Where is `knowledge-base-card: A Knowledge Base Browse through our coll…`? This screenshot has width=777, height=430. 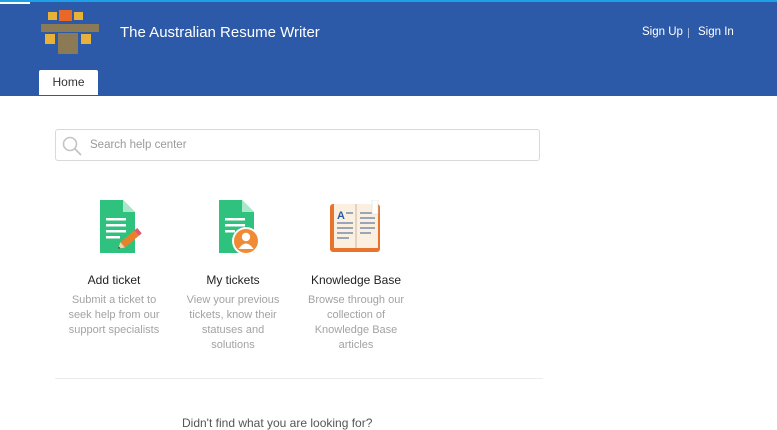
knowledge-base-card: A Knowledge Base Browse through our coll… is located at coordinates (356, 276).